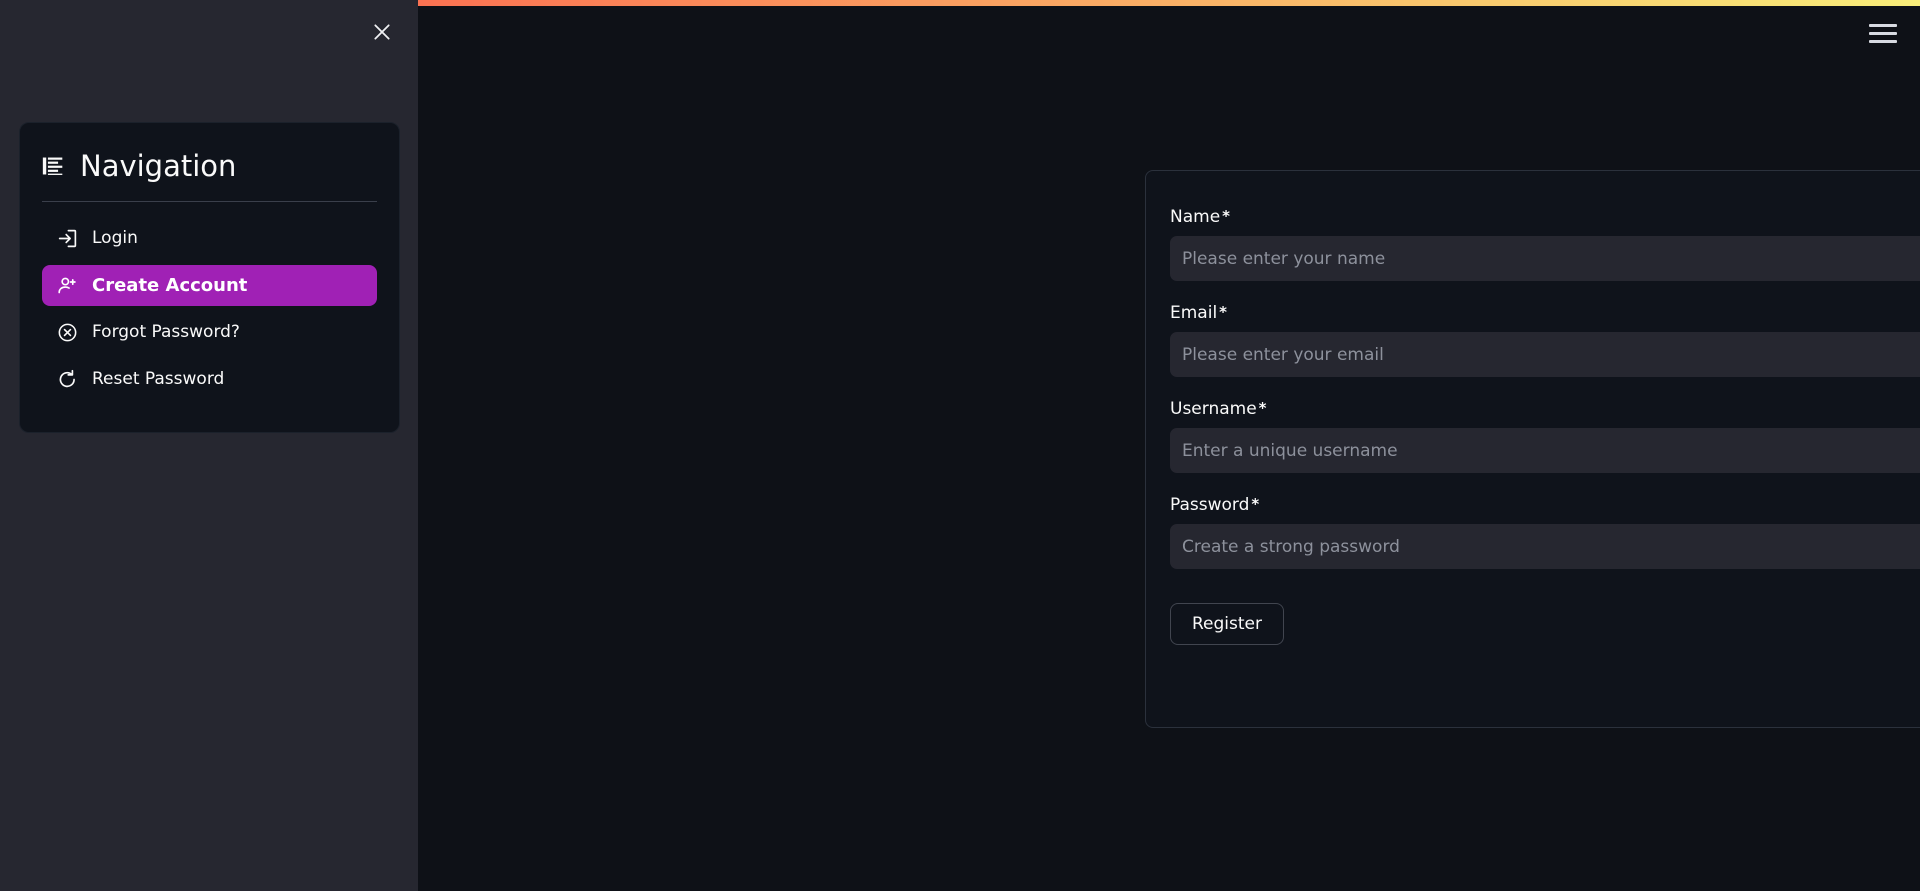 The image size is (1920, 891). I want to click on form-field-name: Name *, so click(1545, 243).